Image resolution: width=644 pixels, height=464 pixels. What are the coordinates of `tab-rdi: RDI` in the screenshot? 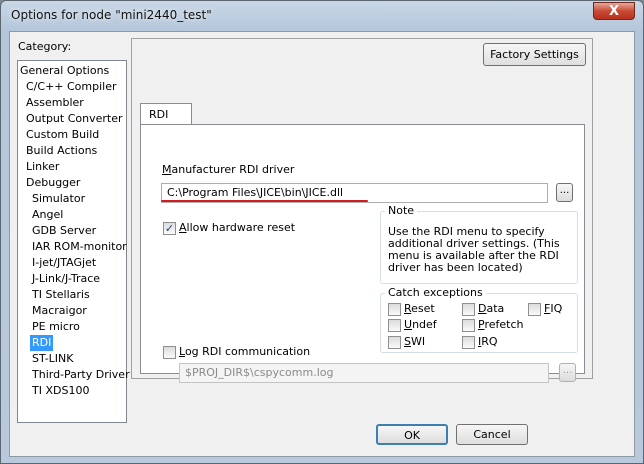 It's located at (166, 114).